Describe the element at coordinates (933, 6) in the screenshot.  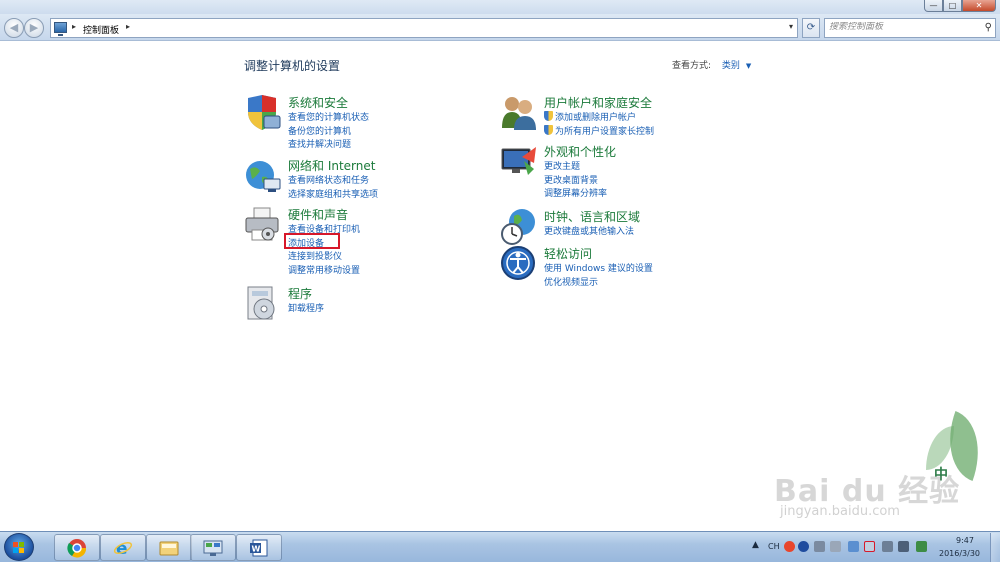
I see `minimize-button: —` at that location.